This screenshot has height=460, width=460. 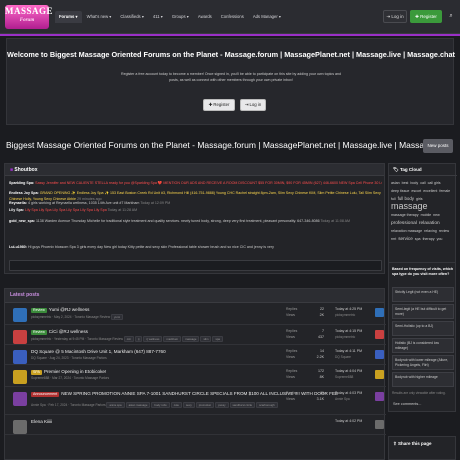 What do you see at coordinates (405, 215) in the screenshot?
I see `tag-cloud-item: massage therapy` at bounding box center [405, 215].